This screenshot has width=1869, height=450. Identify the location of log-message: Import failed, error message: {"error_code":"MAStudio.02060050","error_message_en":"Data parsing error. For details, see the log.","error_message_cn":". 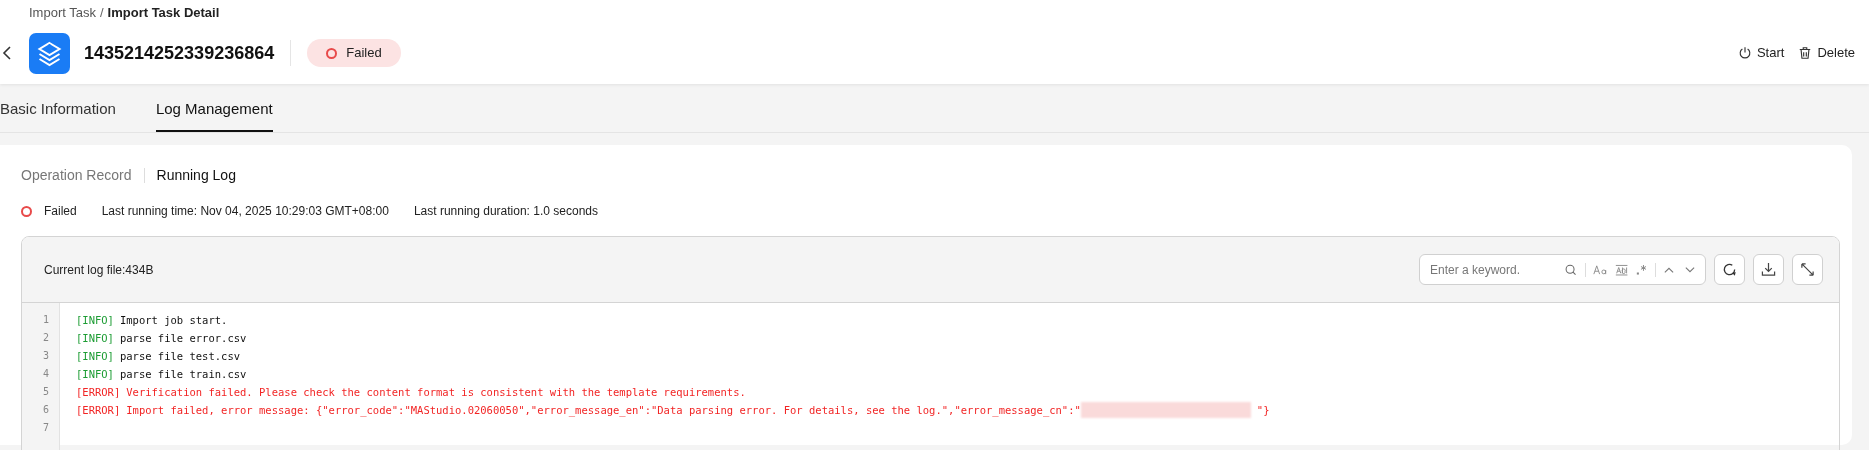
(603, 411).